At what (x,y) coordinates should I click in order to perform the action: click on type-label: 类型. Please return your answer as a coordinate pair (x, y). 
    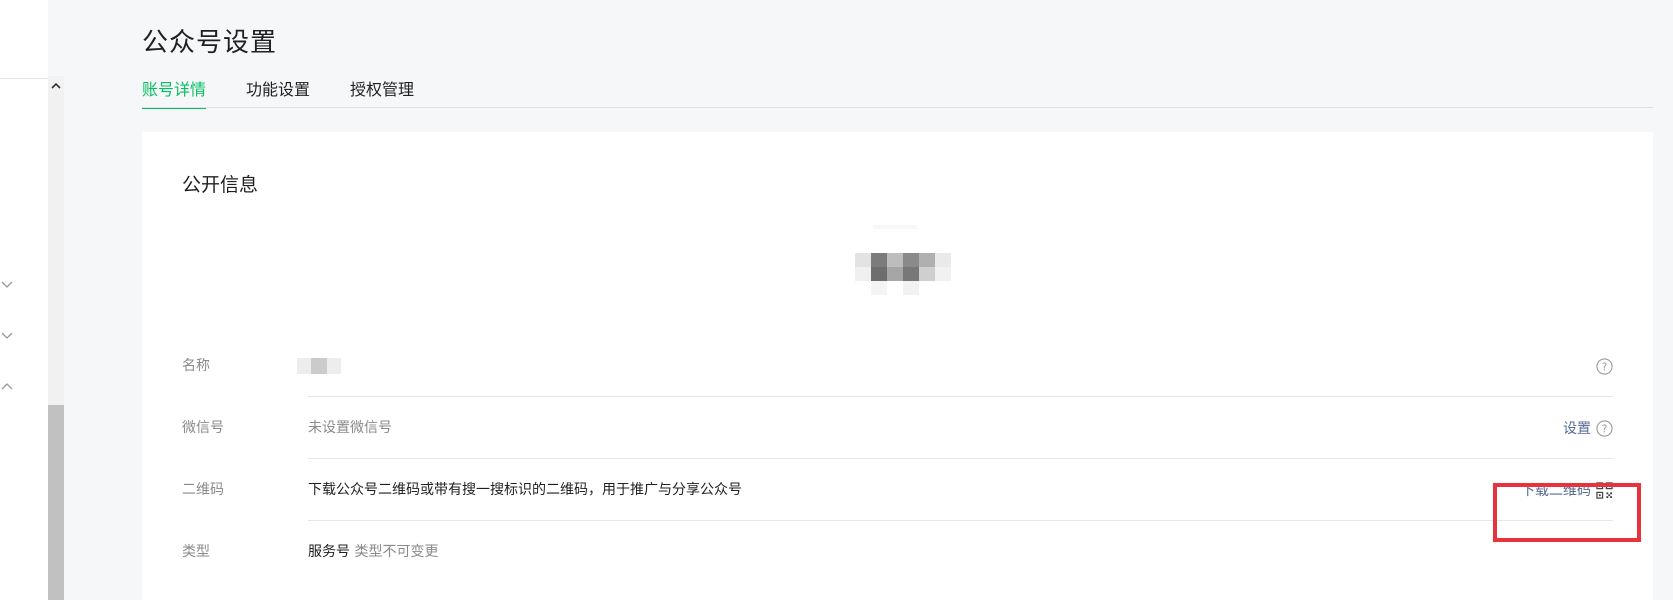
    Looking at the image, I should click on (196, 552).